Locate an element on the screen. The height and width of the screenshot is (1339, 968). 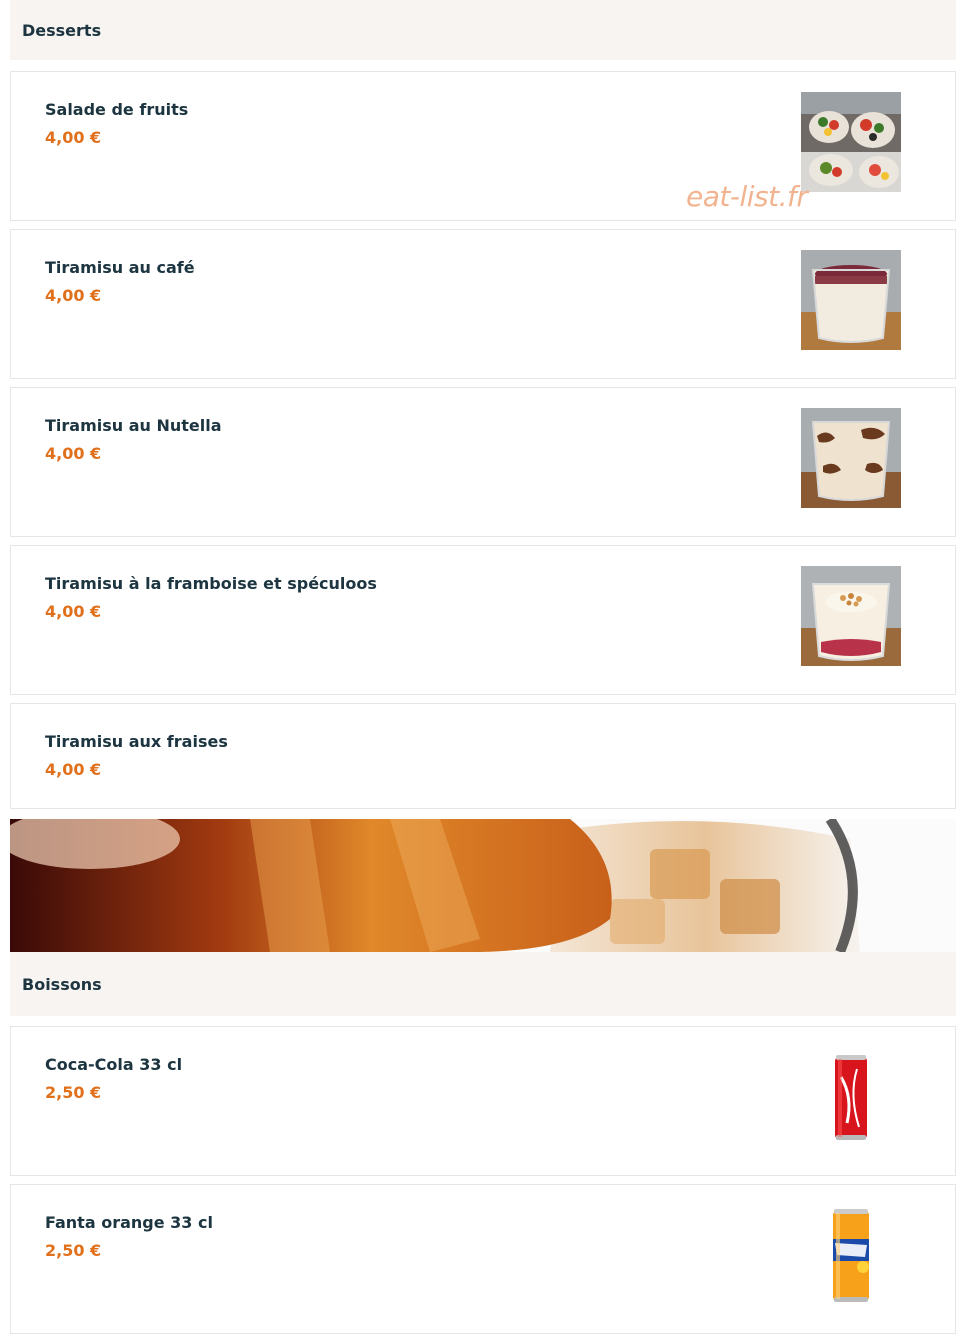
item-name: Coca-Cola 33 cl is located at coordinates (114, 1064).